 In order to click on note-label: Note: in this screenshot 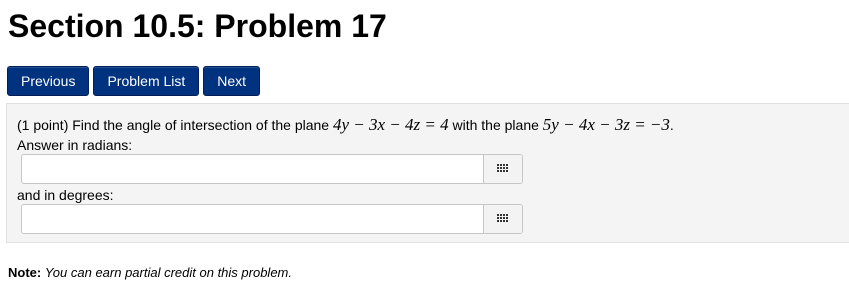, I will do `click(25, 272)`.